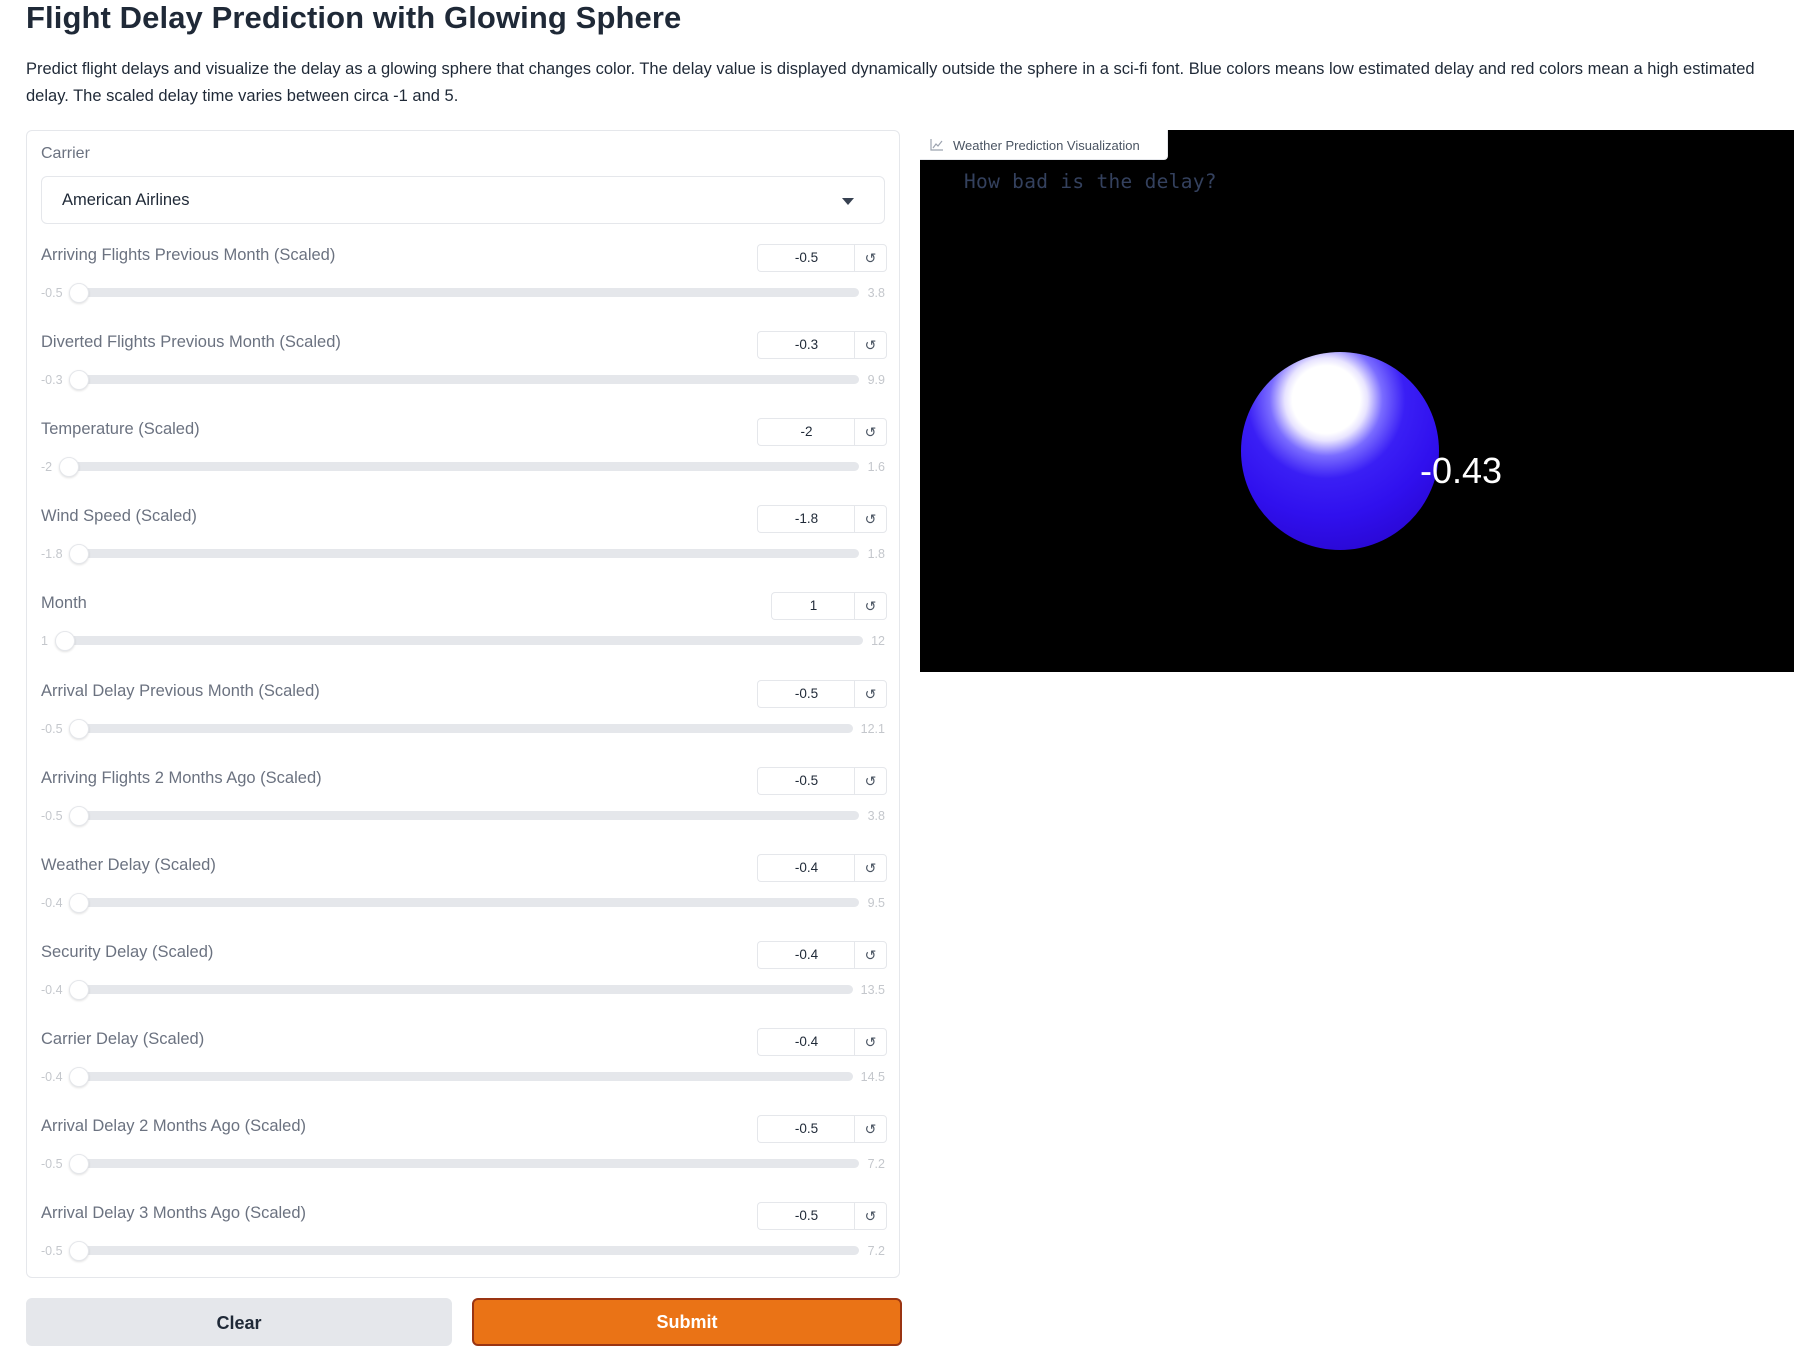 The image size is (1806, 1346). I want to click on slider-label: Arriving Flights 2 Months Ago (Scaled), so click(181, 778).